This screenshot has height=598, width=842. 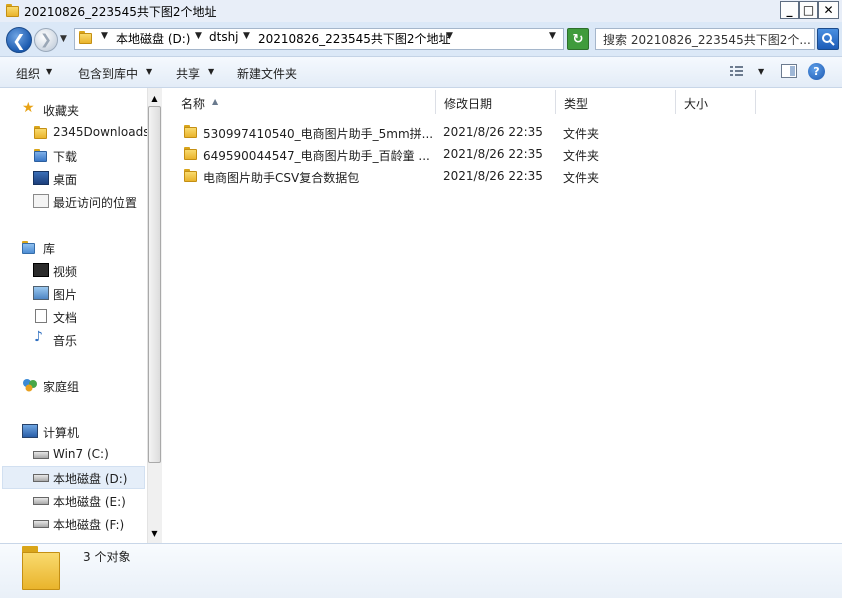 What do you see at coordinates (616, 102) in the screenshot?
I see `column-header-type: 类型` at bounding box center [616, 102].